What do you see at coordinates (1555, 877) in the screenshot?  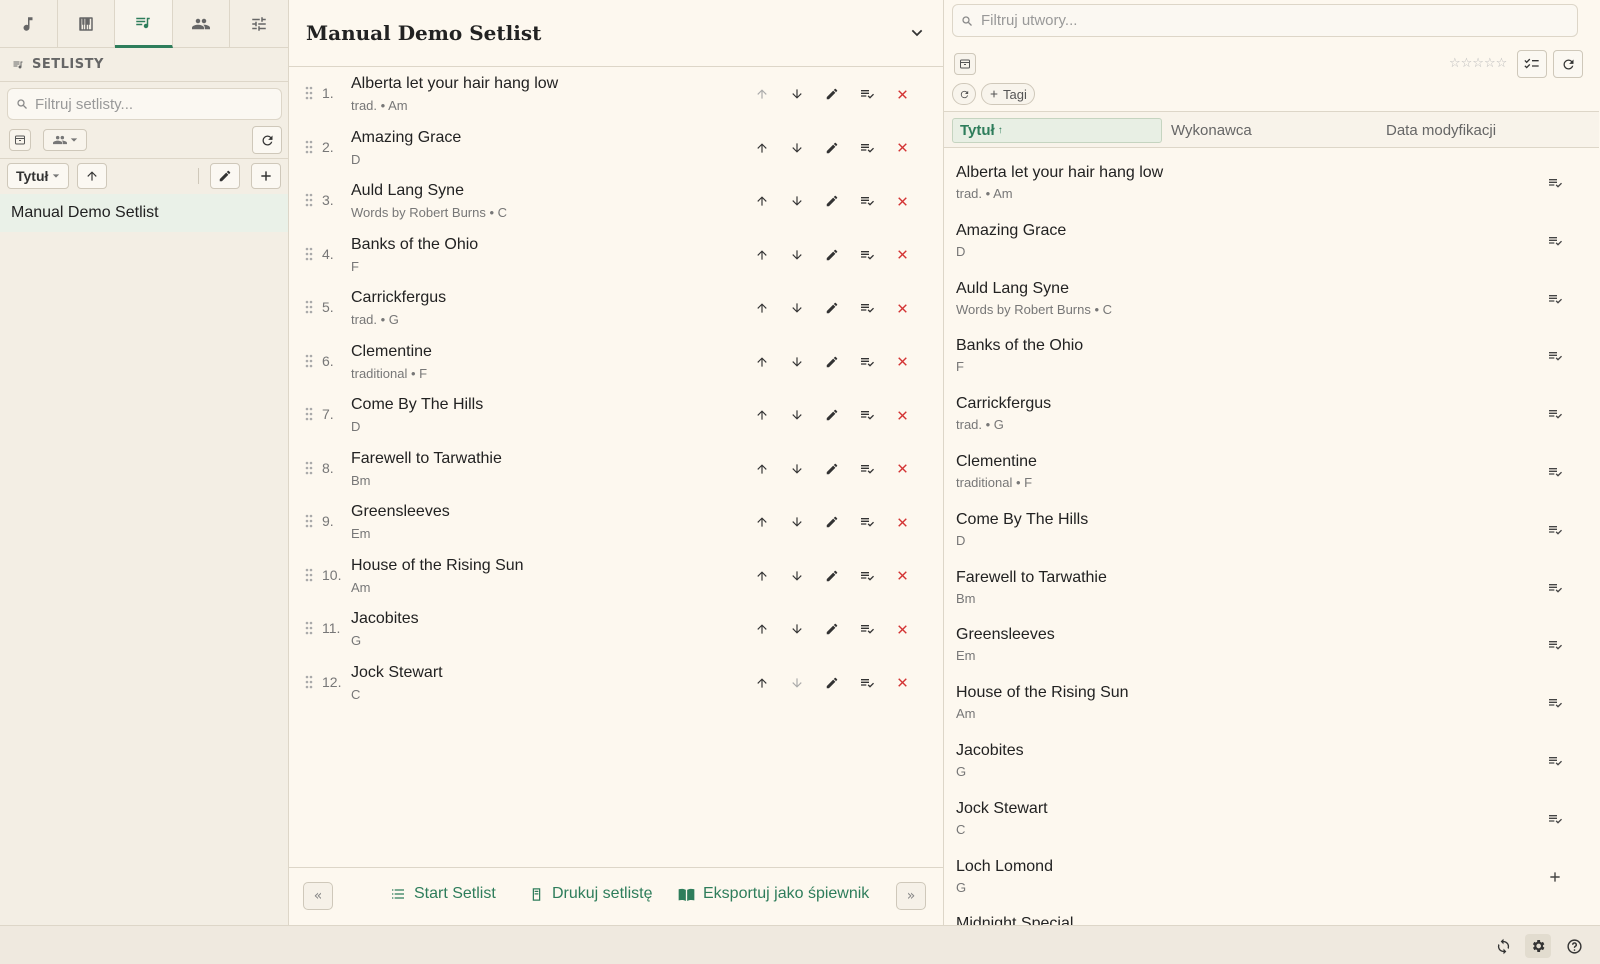 I see `add-to-setlist-button` at bounding box center [1555, 877].